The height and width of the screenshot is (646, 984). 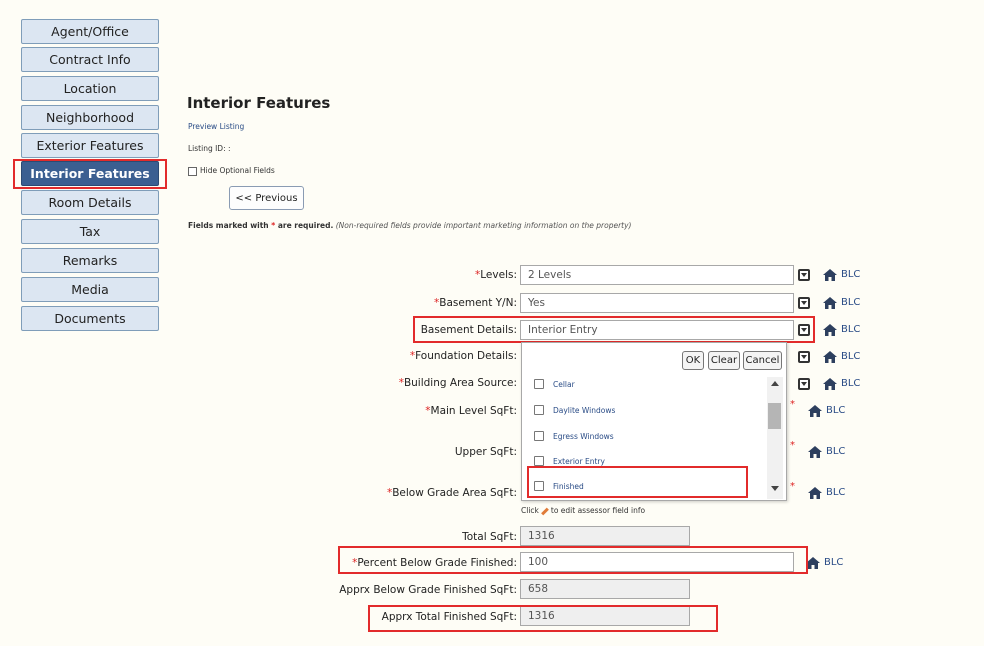 I want to click on assessor-note: Click to edit assessor field info, so click(x=583, y=510).